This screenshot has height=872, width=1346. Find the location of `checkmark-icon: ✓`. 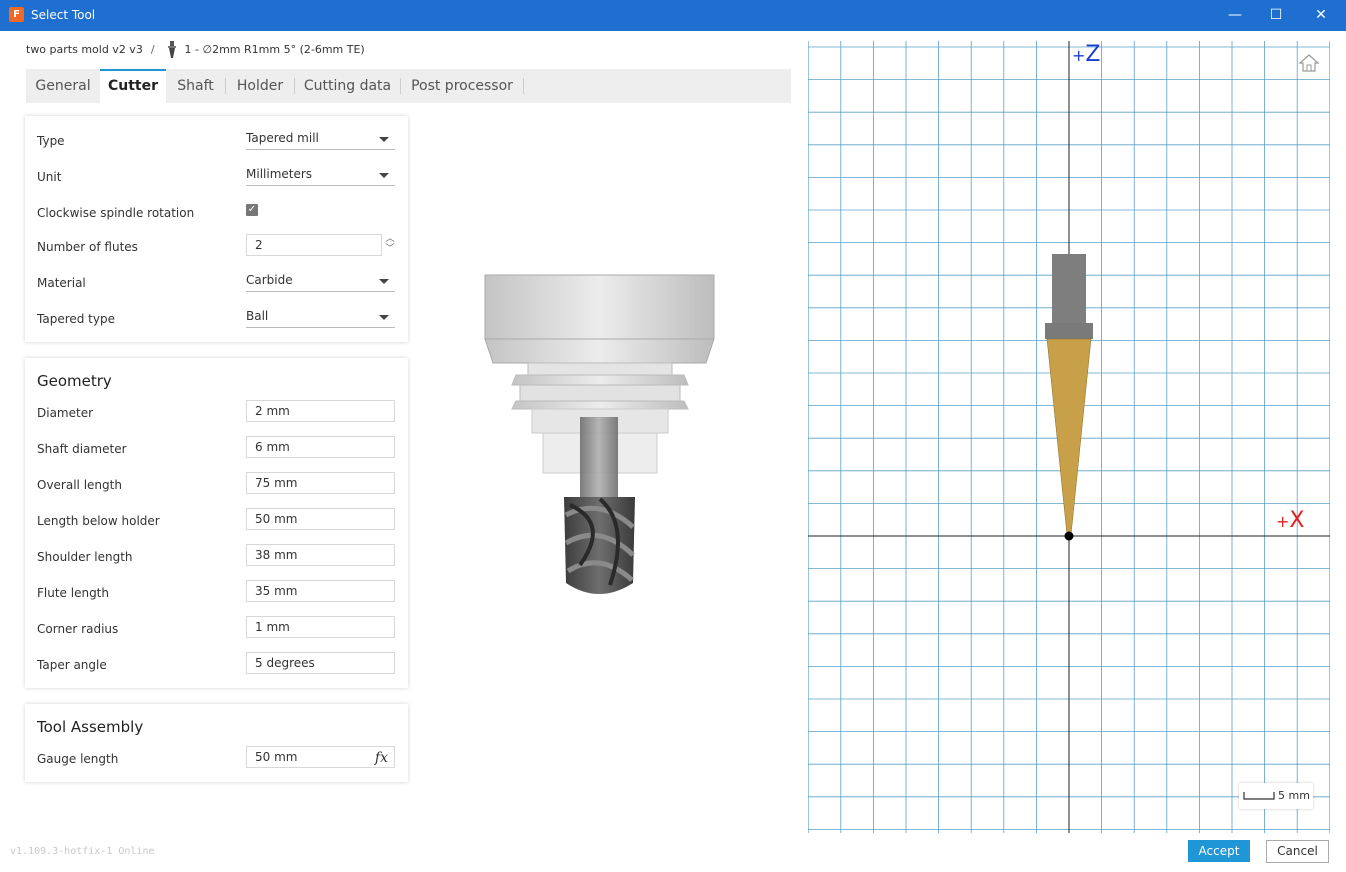

checkmark-icon: ✓ is located at coordinates (252, 209).